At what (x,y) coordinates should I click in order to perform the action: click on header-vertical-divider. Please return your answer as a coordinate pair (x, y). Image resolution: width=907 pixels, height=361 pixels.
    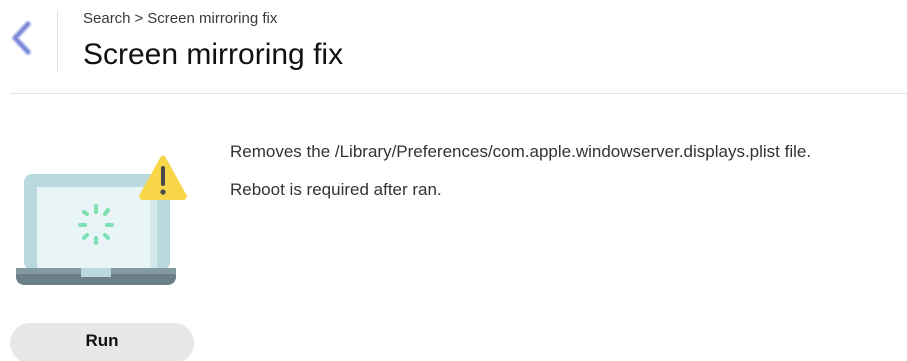
    Looking at the image, I should click on (57, 41).